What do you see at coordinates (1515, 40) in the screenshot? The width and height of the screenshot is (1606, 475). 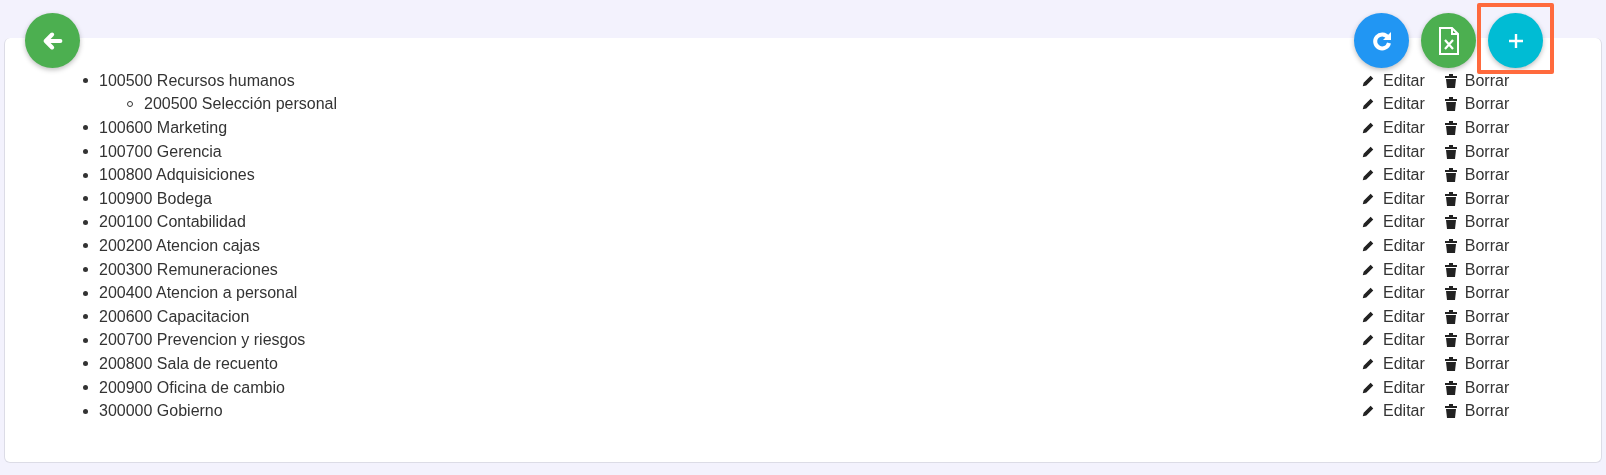 I see `plus-icon` at bounding box center [1515, 40].